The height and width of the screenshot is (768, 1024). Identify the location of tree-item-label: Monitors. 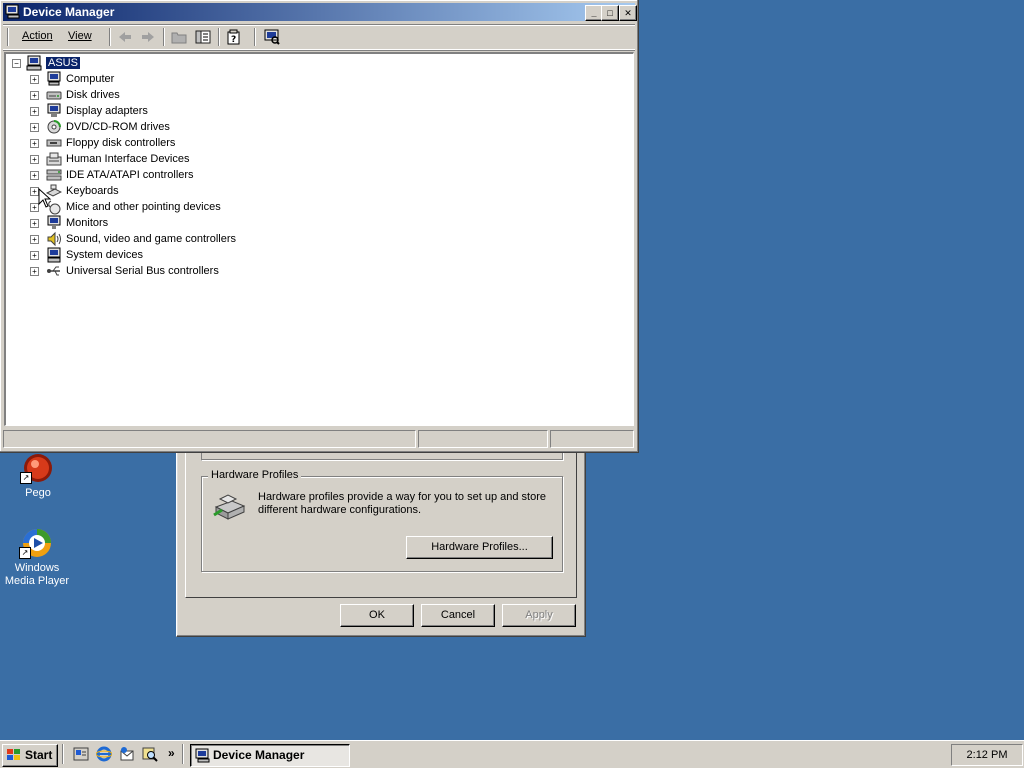
(87, 223).